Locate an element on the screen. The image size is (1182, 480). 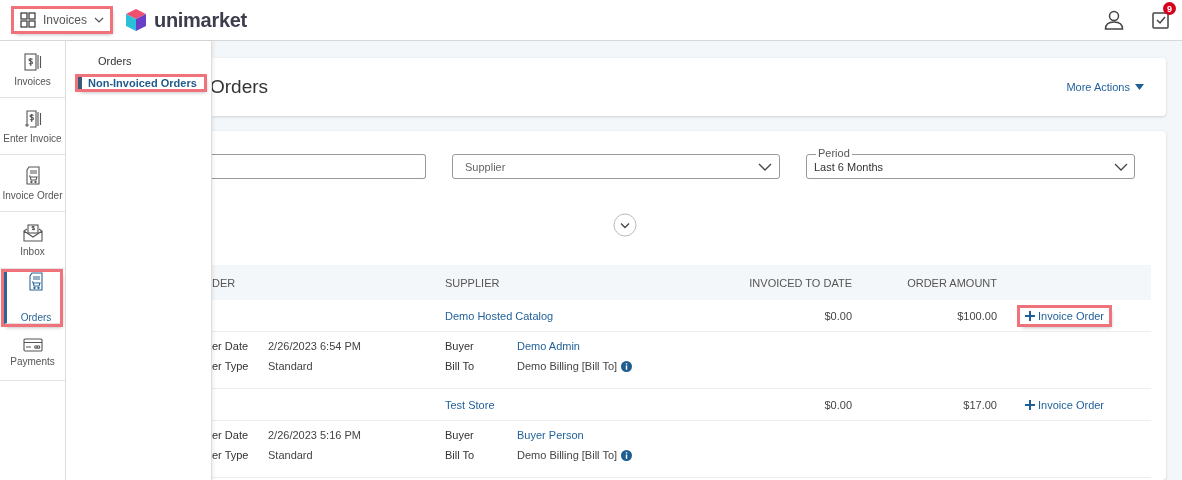
grid-icon is located at coordinates (28, 20).